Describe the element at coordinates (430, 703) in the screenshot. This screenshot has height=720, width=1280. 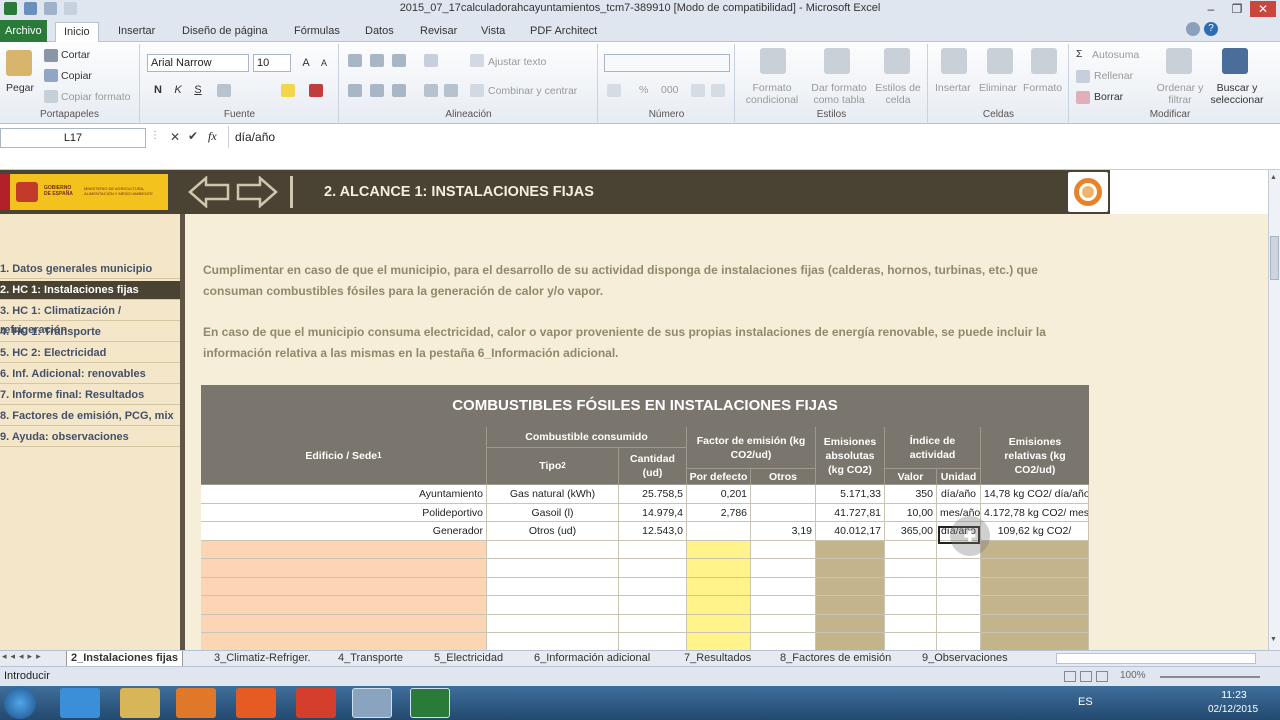
I see `excel-taskbar-icon` at that location.